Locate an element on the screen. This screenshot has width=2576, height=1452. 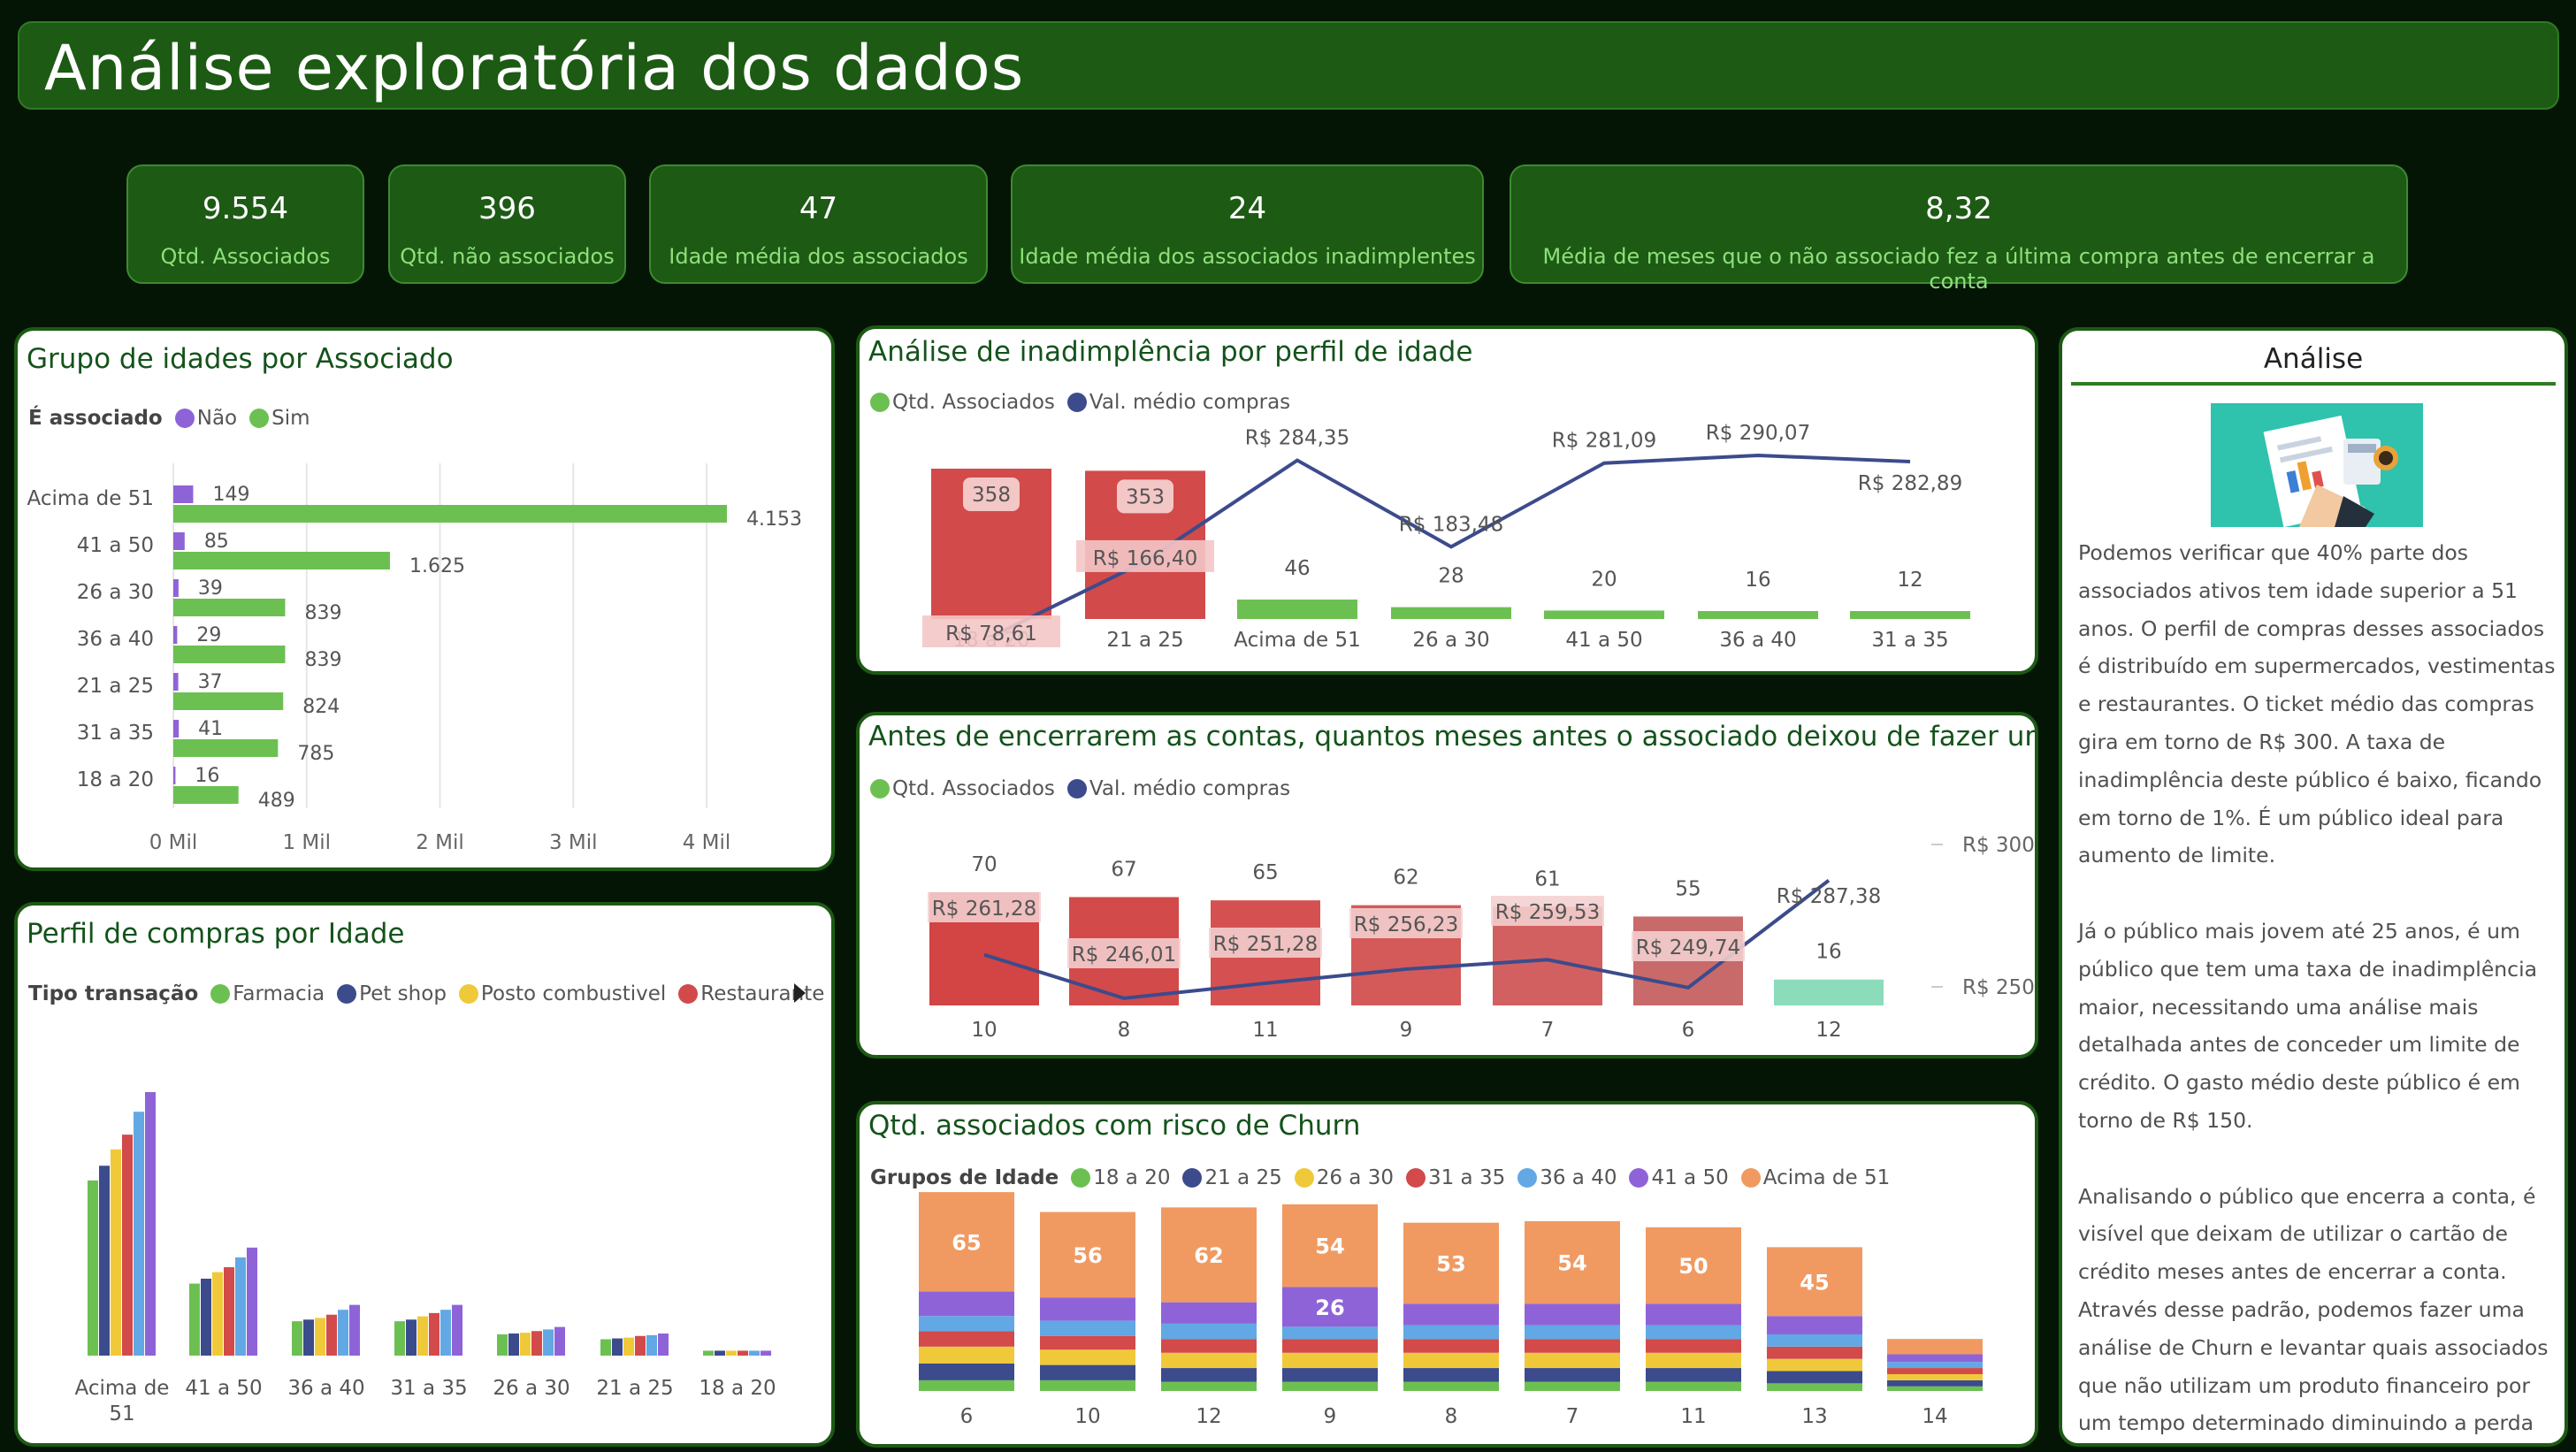
category-label: 10 is located at coordinates (1087, 1416).